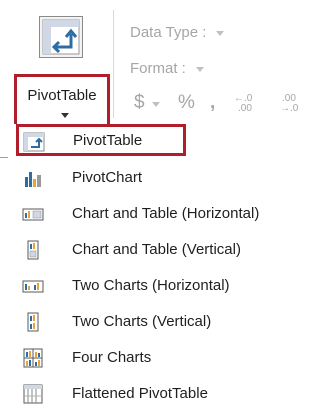 The height and width of the screenshot is (410, 336). What do you see at coordinates (108, 140) in the screenshot?
I see `menu-item-label: PivotTable` at bounding box center [108, 140].